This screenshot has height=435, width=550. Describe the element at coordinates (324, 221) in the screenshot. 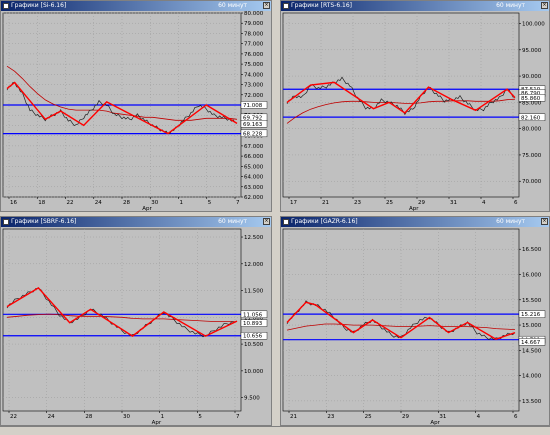

I see `gazr-title: Графики [GAZR-6.16]` at that location.